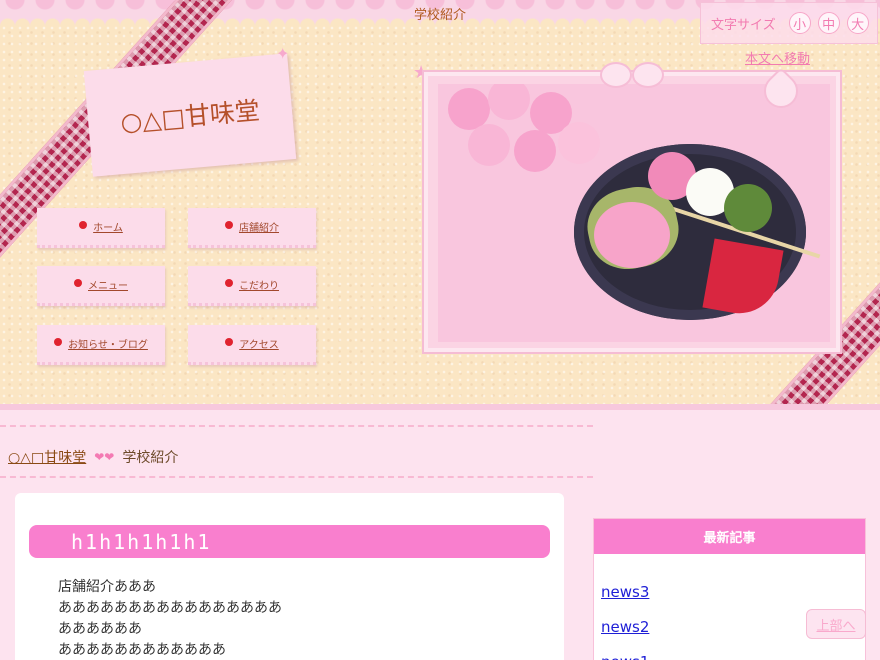 The image size is (880, 660). I want to click on body-line: ああああああ, so click(100, 629).